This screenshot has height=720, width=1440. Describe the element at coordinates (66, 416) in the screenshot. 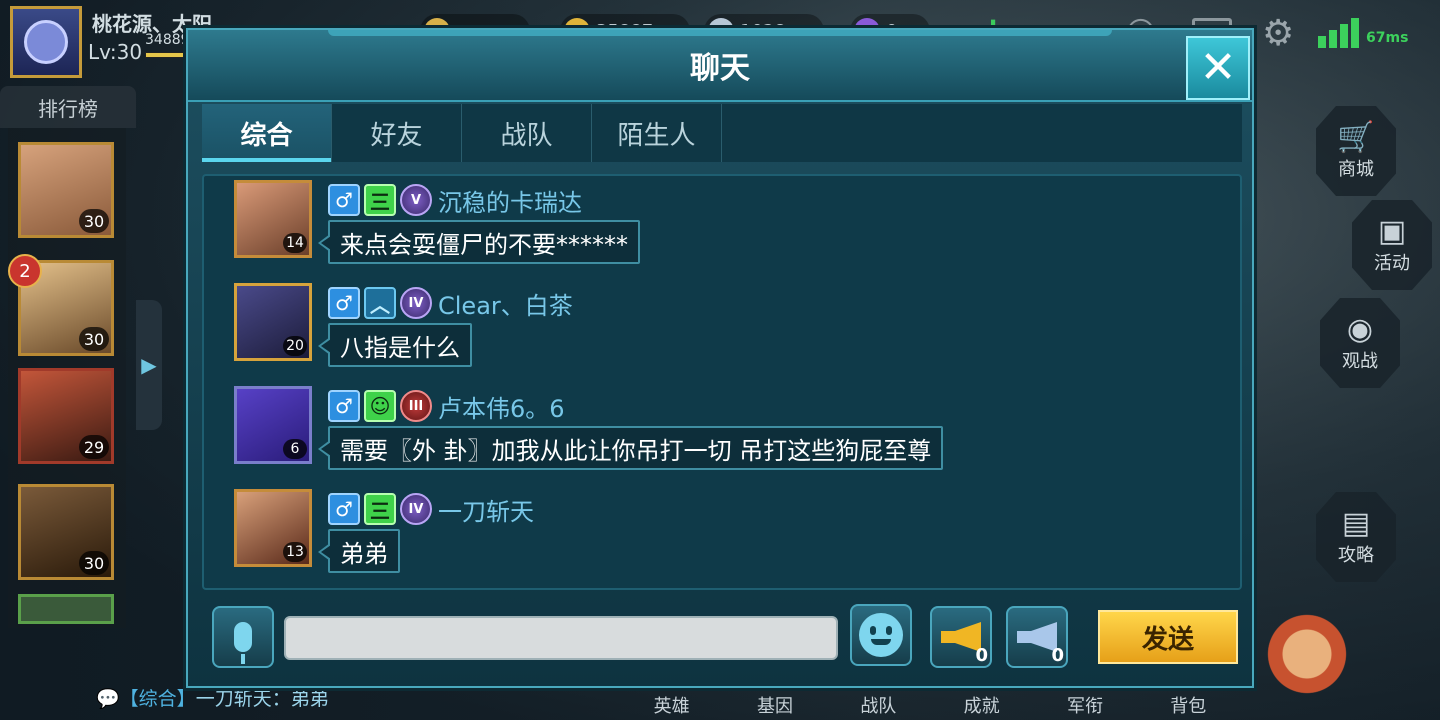

I see `leaderboard-item: 29` at that location.